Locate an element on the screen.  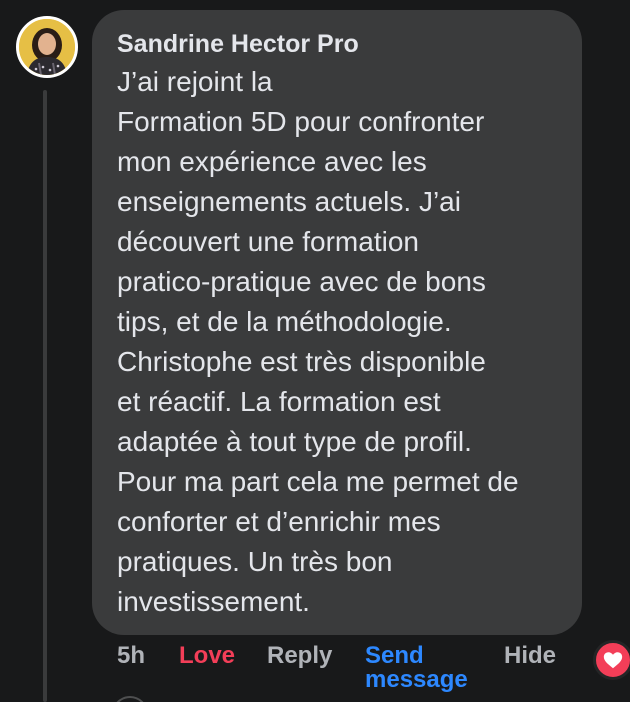
comment-body-line: Christophe est très disponible is located at coordinates (301, 361).